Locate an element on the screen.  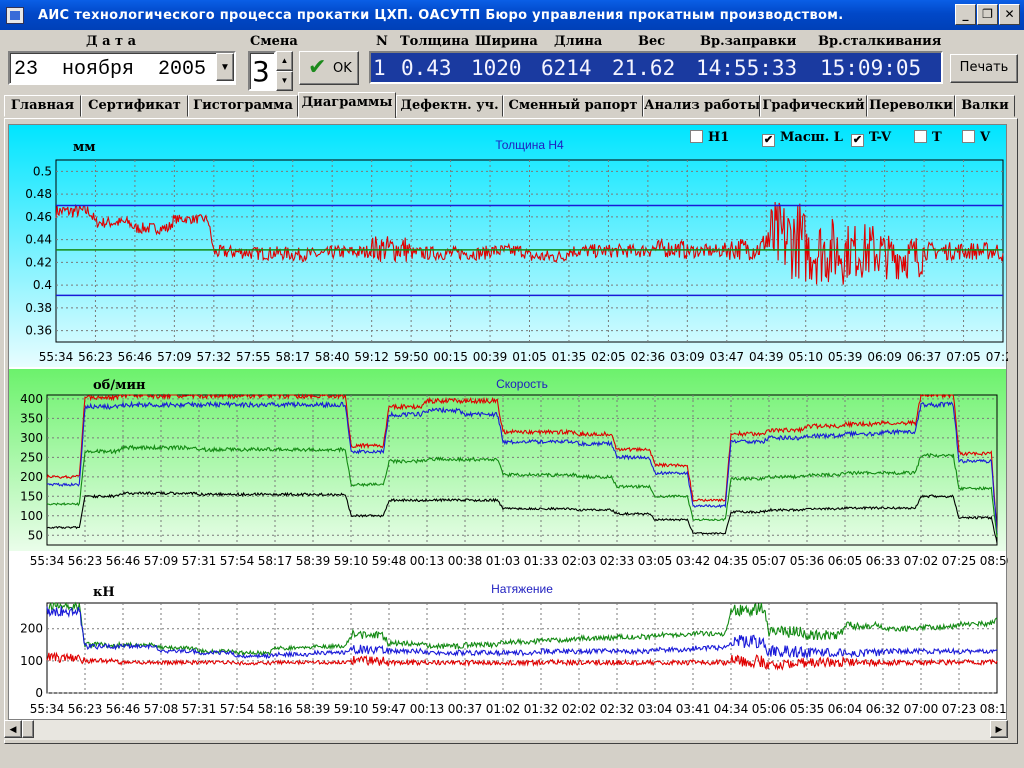
checkbox-h1-box is located at coordinates (696, 136).